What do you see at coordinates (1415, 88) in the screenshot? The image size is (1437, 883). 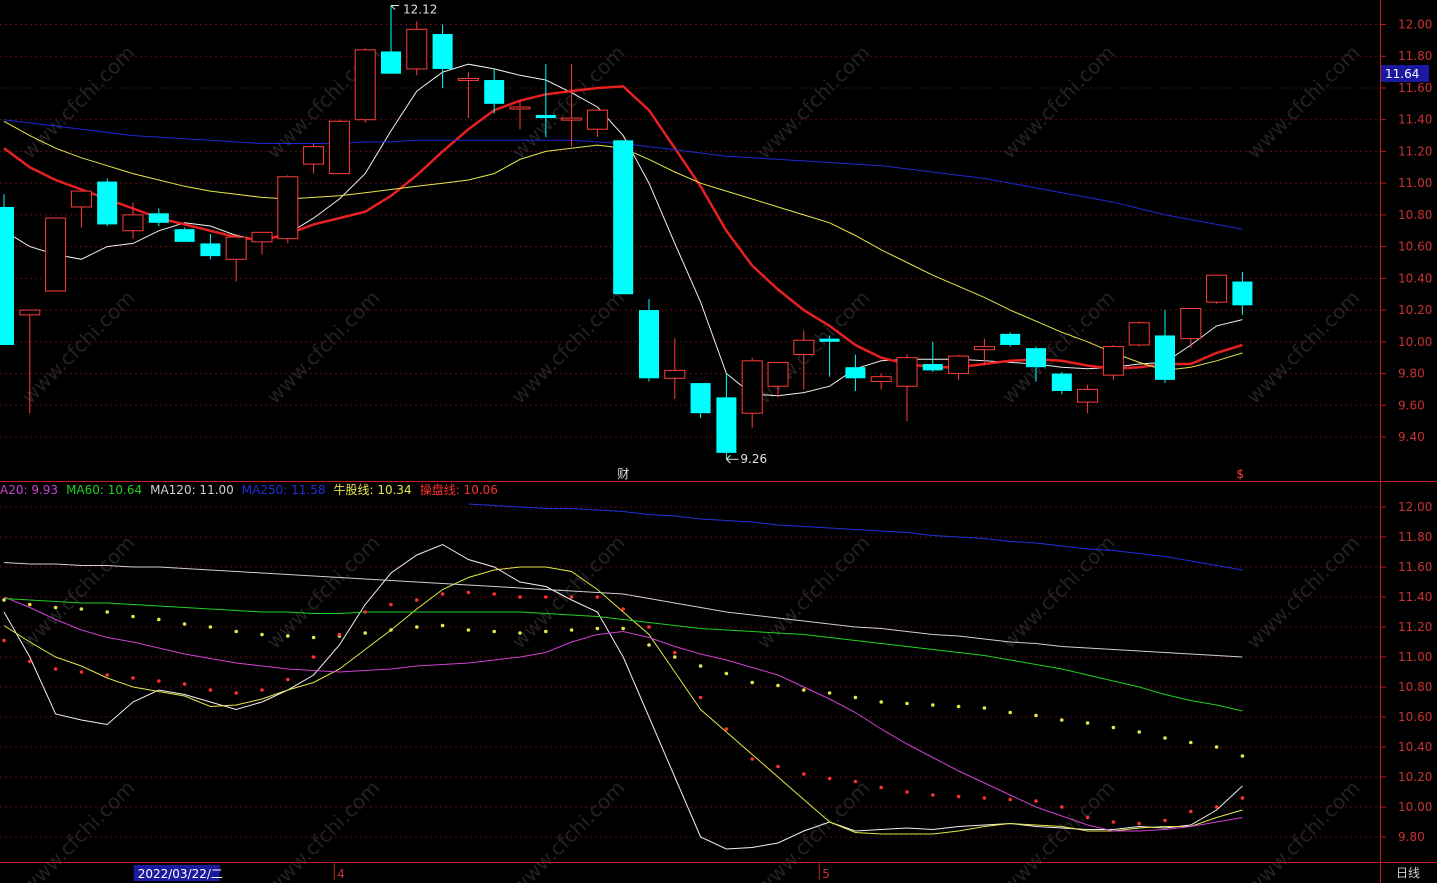 I see `price-tick-label: 11.60` at bounding box center [1415, 88].